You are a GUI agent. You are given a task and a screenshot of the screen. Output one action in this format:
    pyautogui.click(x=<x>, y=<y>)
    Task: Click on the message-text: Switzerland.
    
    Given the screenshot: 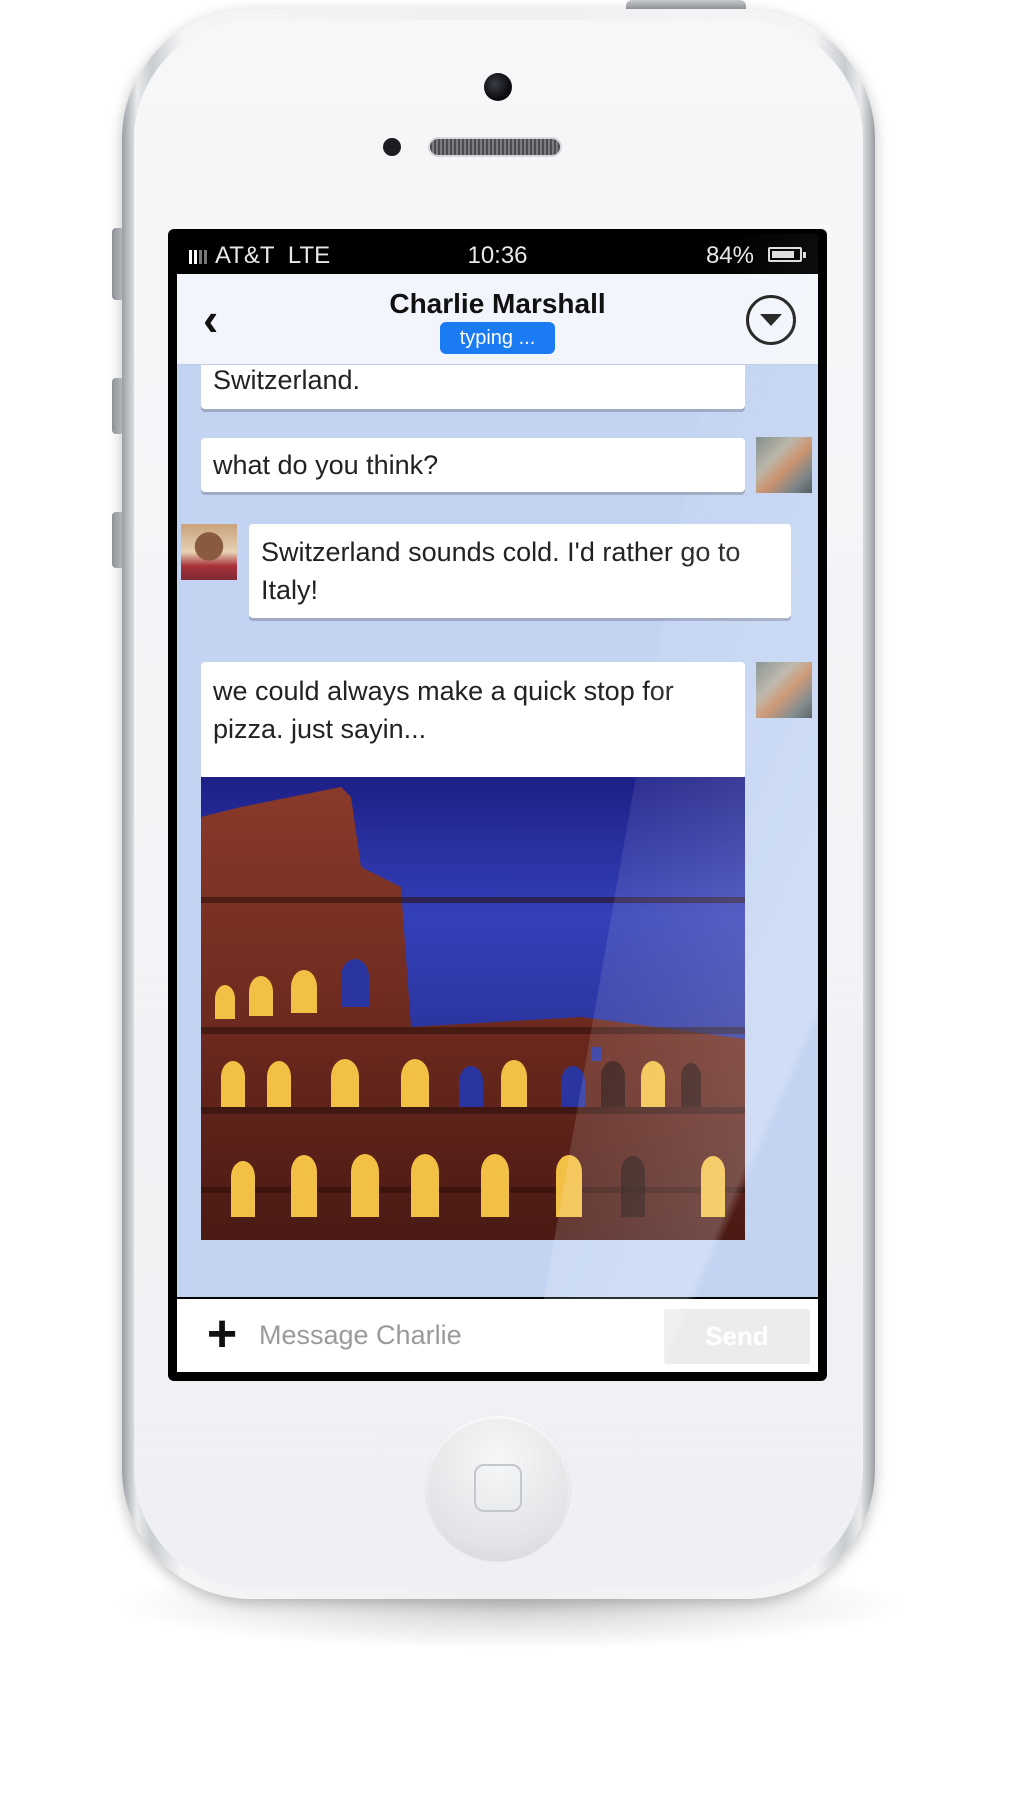 What is the action you would take?
    pyautogui.click(x=287, y=380)
    